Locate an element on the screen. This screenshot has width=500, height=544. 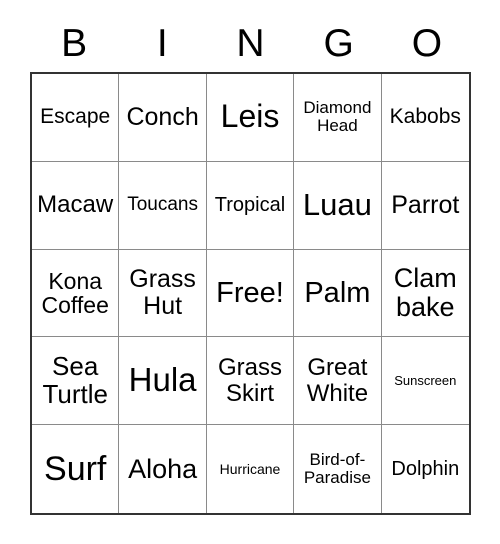
bingo-cell-label: Hurricane is located at coordinates (250, 468).